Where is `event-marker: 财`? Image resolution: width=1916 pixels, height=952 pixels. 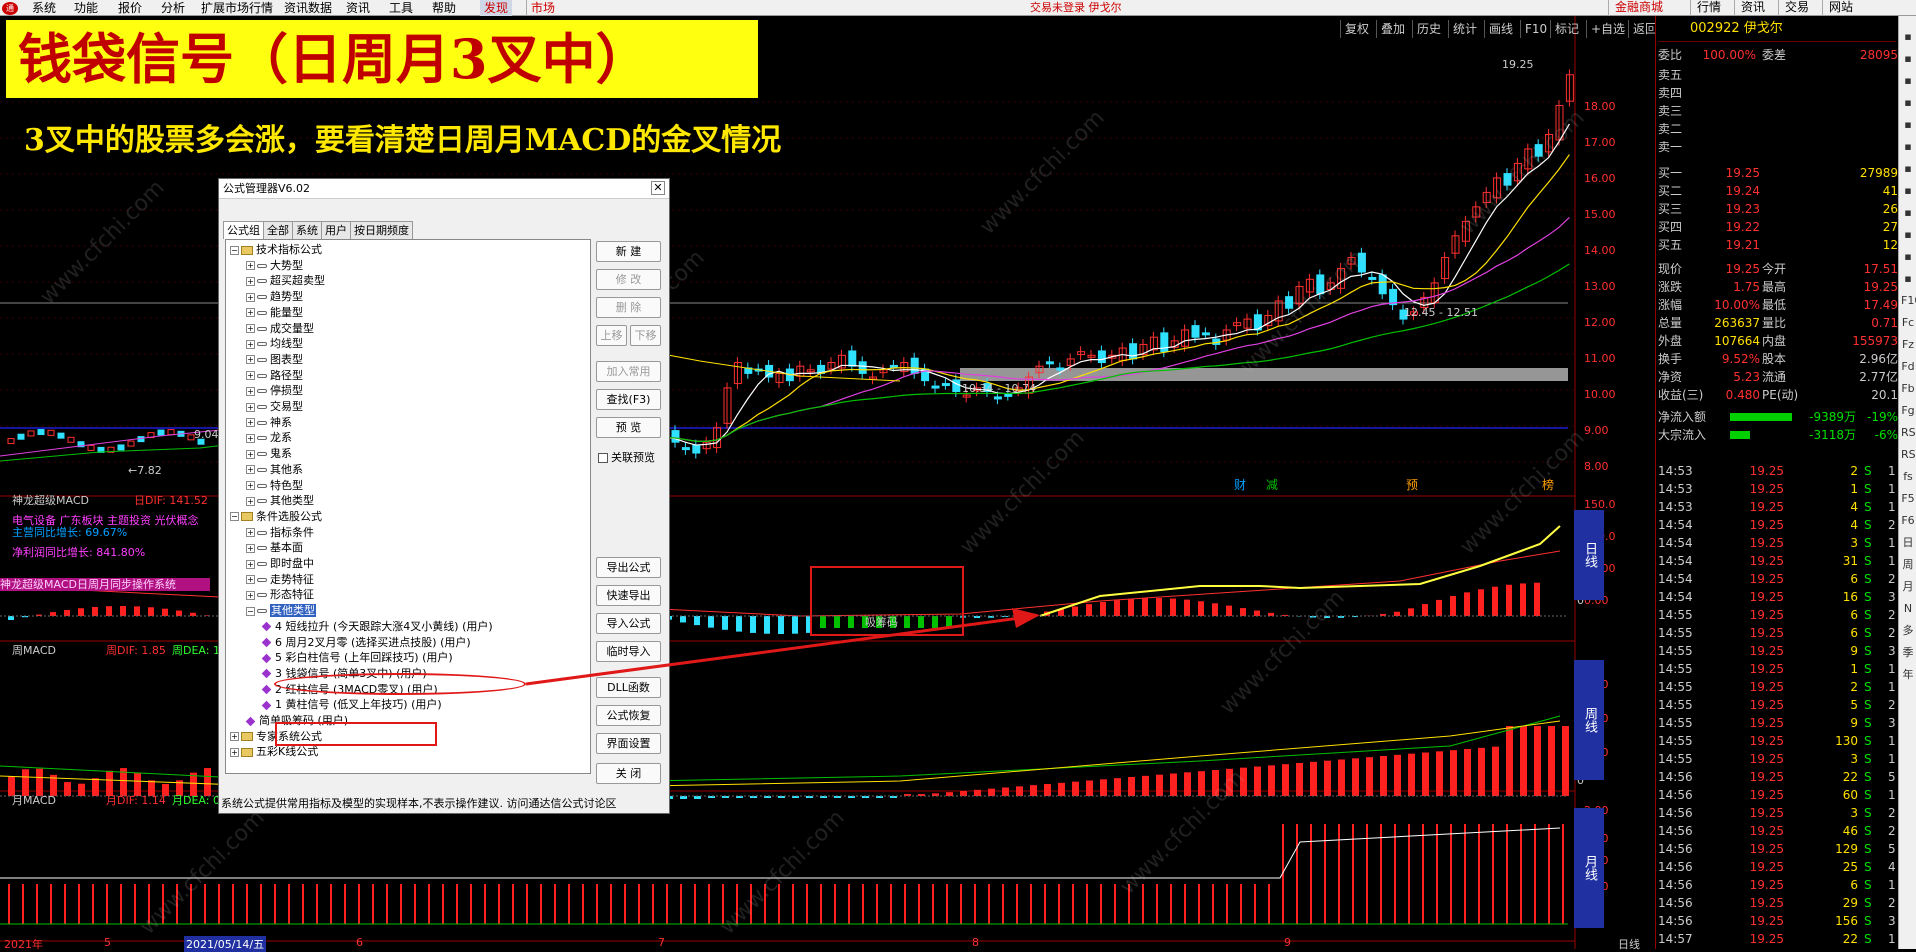 event-marker: 财 is located at coordinates (1240, 484).